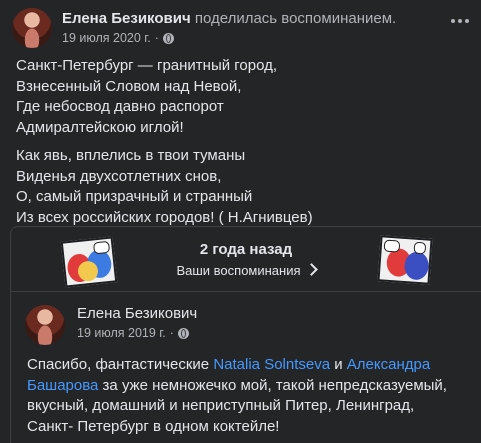 Image resolution: width=481 pixels, height=443 pixels. I want to click on mention-aleksandra-first: Александра, so click(388, 364).